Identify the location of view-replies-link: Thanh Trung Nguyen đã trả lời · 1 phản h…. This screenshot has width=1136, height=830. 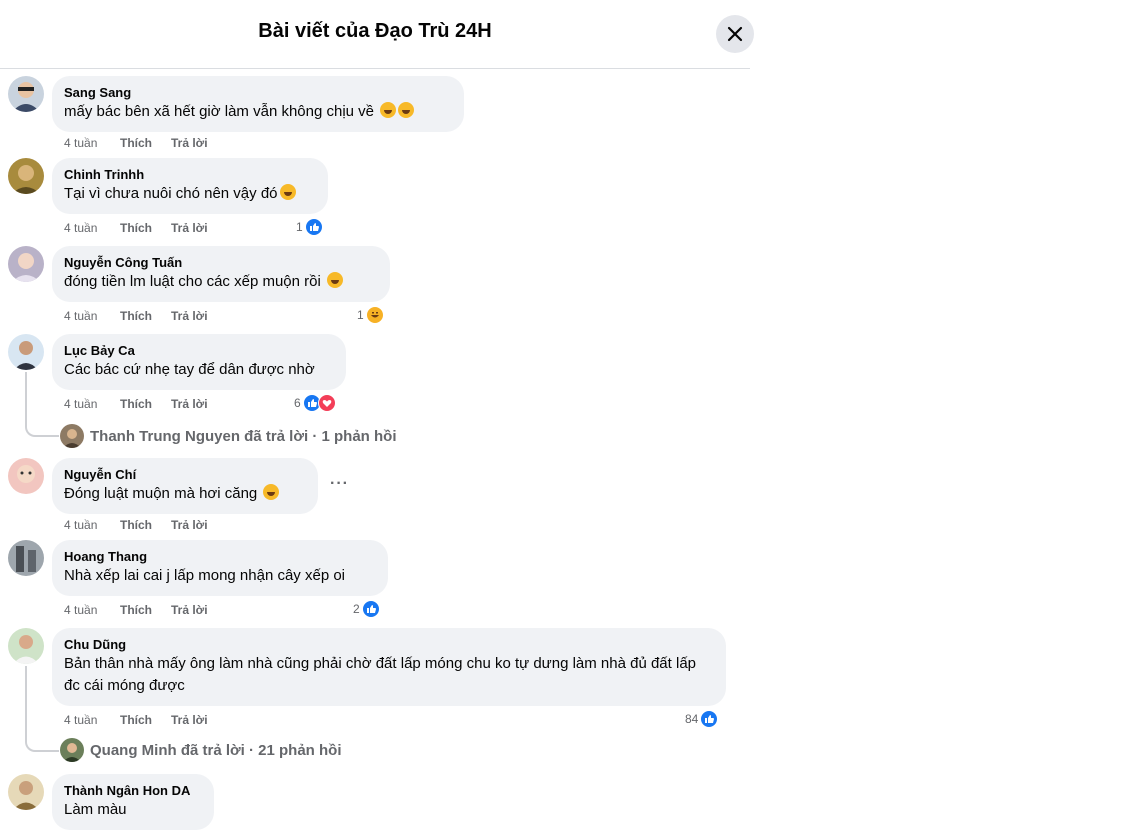
(228, 436).